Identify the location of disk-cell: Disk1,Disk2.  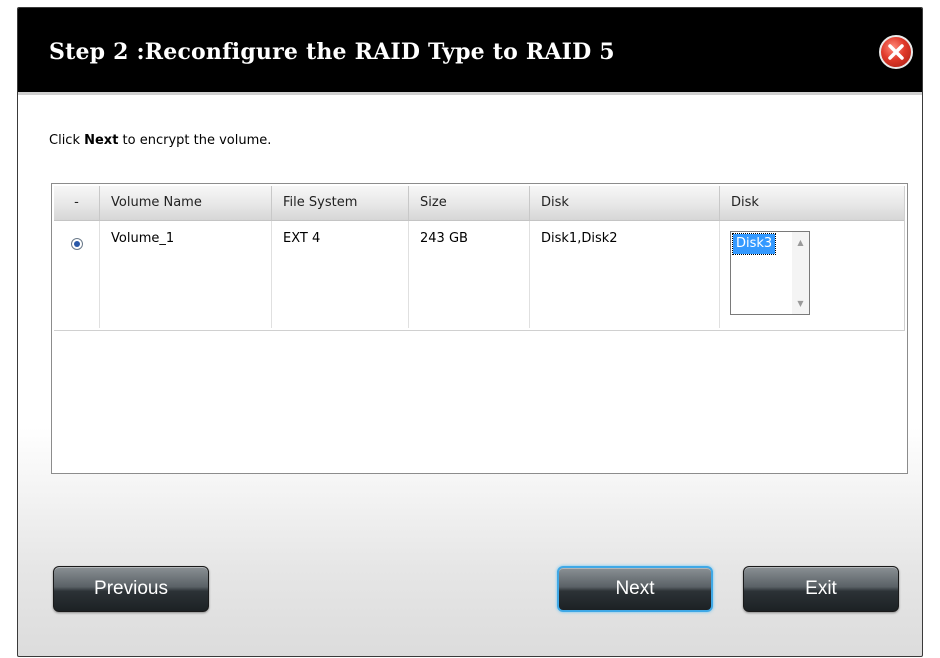
(625, 274).